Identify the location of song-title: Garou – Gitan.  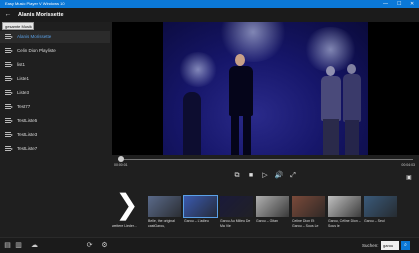
(267, 221).